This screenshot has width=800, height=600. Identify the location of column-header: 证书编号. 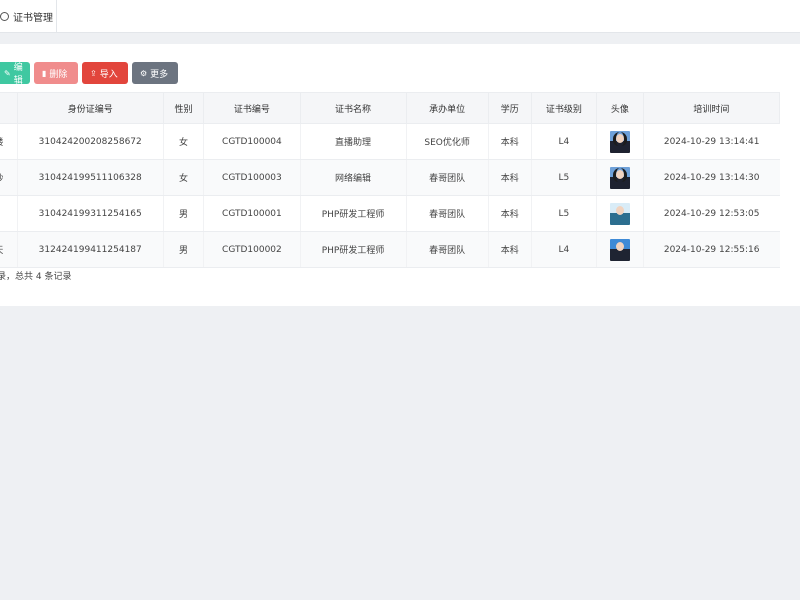
(252, 108).